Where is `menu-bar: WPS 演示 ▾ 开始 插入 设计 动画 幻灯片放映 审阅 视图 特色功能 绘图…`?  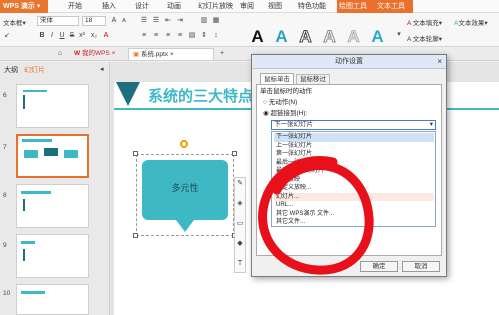
menu-bar: WPS 演示 ▾ 开始 插入 设计 动画 幻灯片放映 审阅 视图 特色功能 绘图… is located at coordinates (249, 6).